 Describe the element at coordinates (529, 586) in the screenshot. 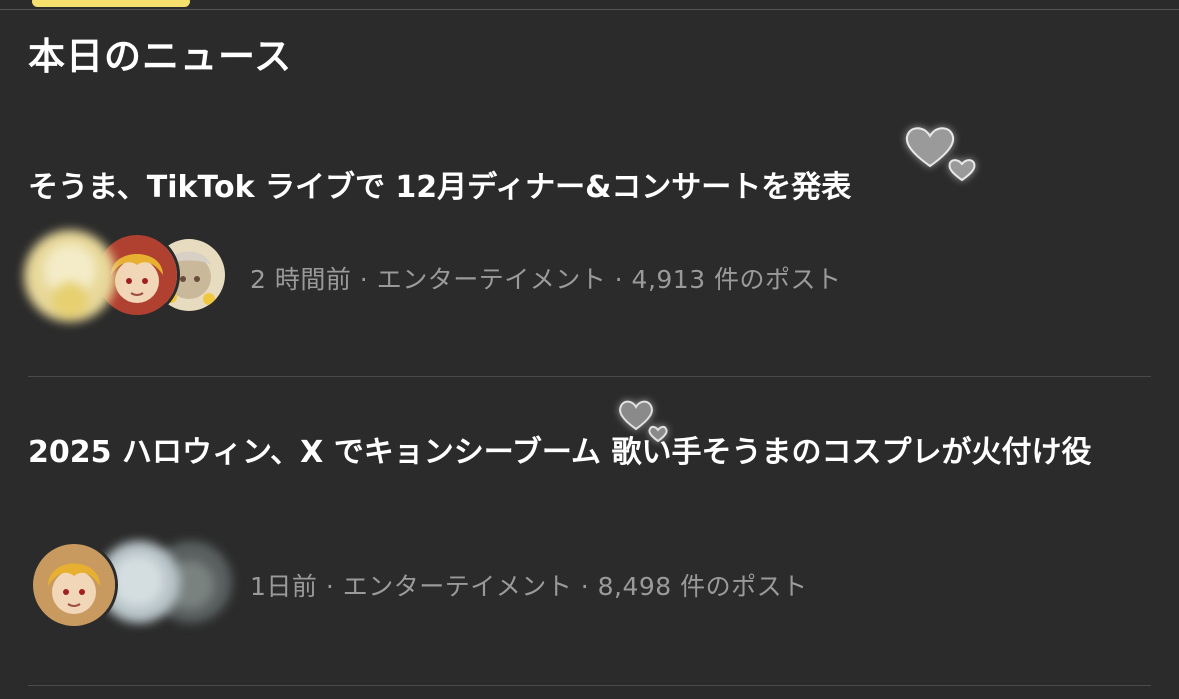

I see `news-meta: 1日前 · エンターテイメント · 8,498 件のポスト` at that location.